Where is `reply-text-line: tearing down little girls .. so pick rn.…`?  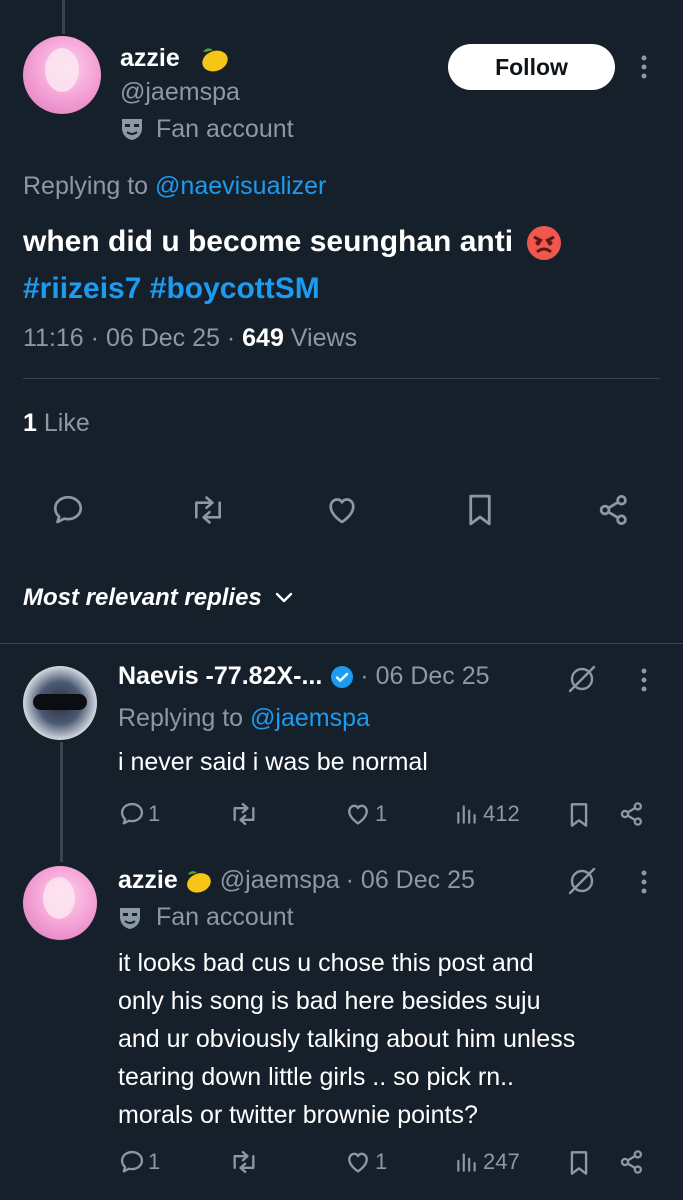 reply-text-line: tearing down little girls .. so pick rn.… is located at coordinates (316, 1077).